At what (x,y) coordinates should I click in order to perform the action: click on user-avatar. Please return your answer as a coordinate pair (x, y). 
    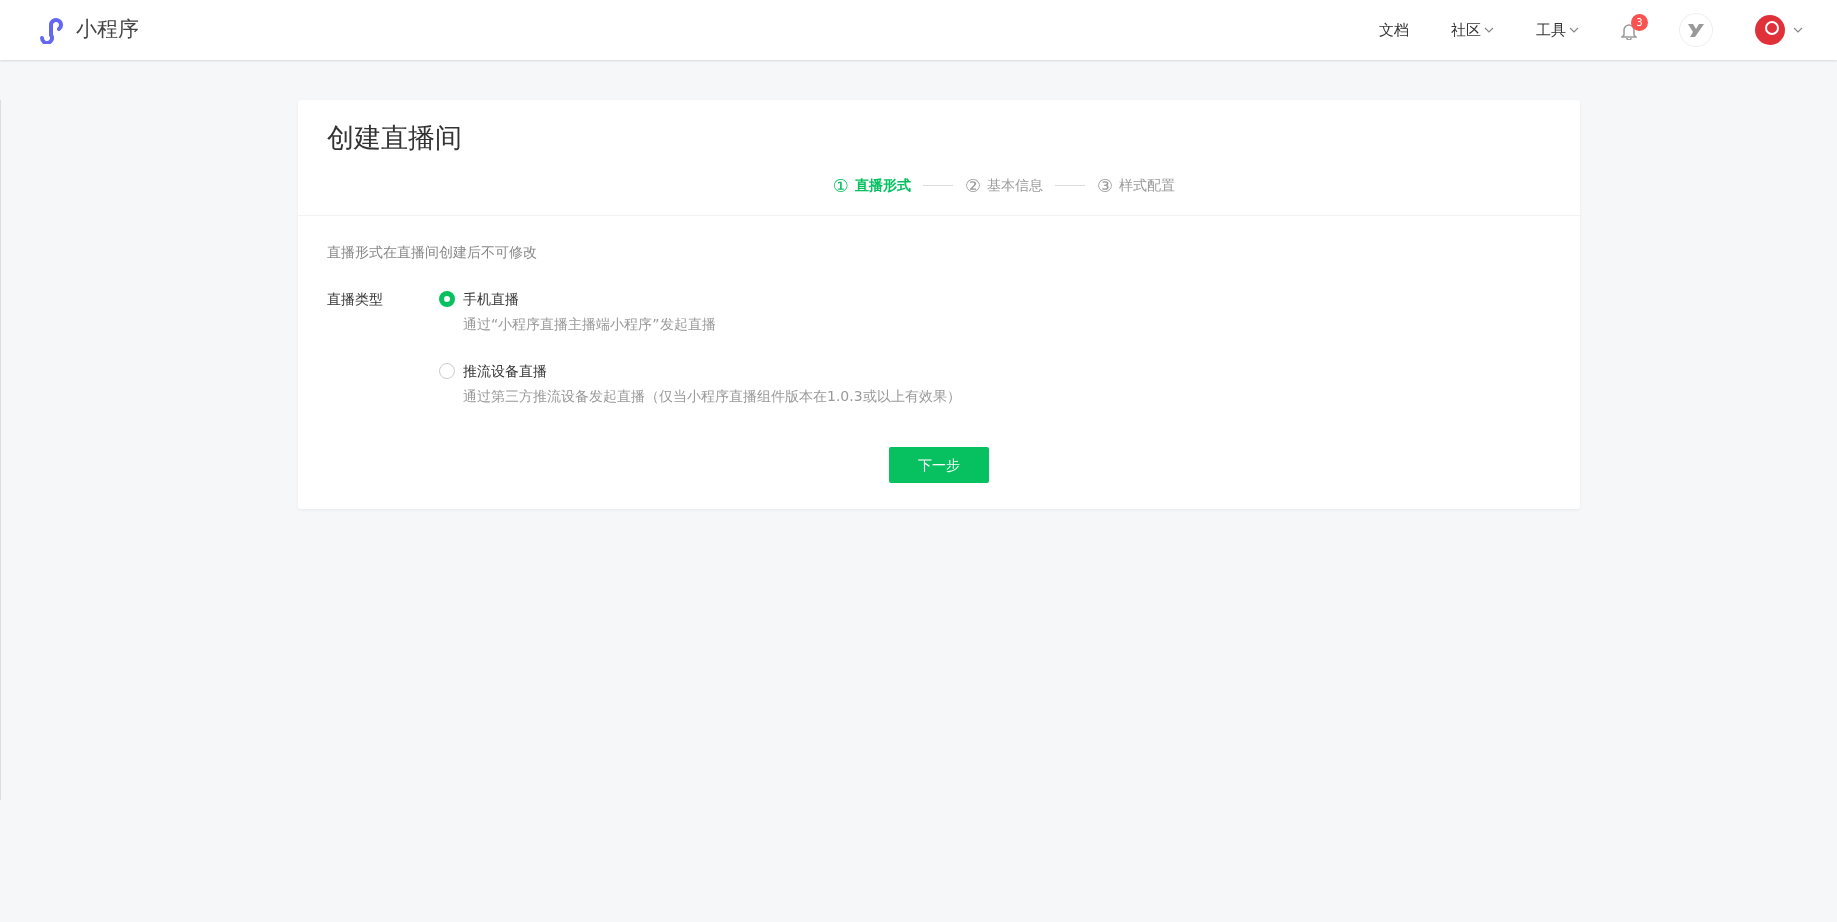
    Looking at the image, I should click on (1770, 30).